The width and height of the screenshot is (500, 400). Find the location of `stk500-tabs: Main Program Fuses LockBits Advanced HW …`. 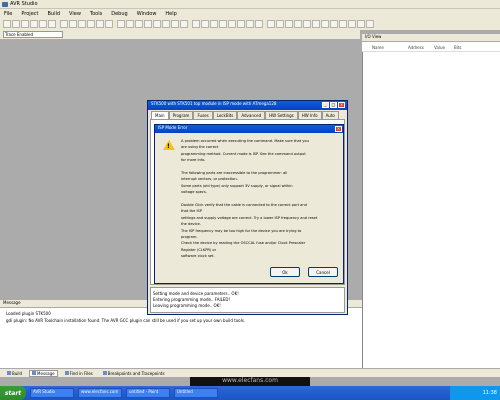

stk500-tabs: Main Program Fuses LockBits Advanced HW … is located at coordinates (247, 115).